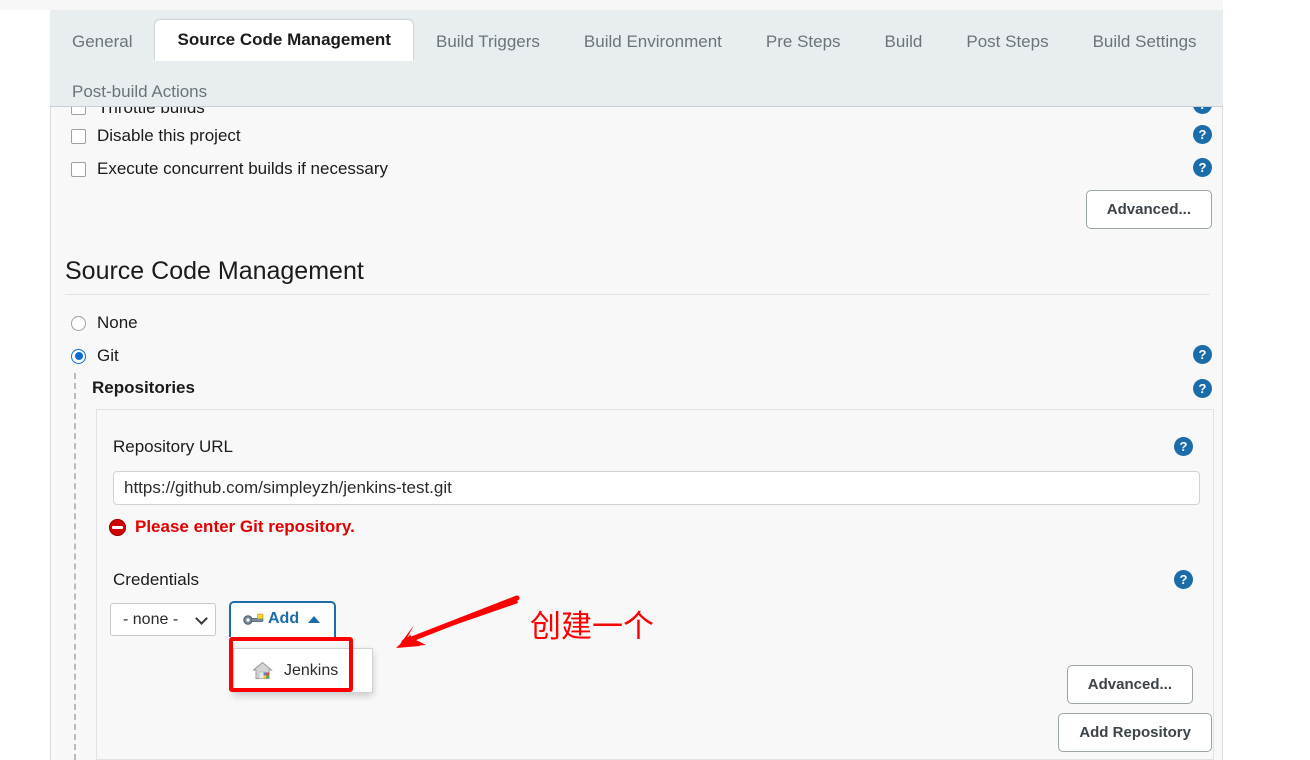  What do you see at coordinates (78, 136) in the screenshot?
I see `disable-project-checkbox` at bounding box center [78, 136].